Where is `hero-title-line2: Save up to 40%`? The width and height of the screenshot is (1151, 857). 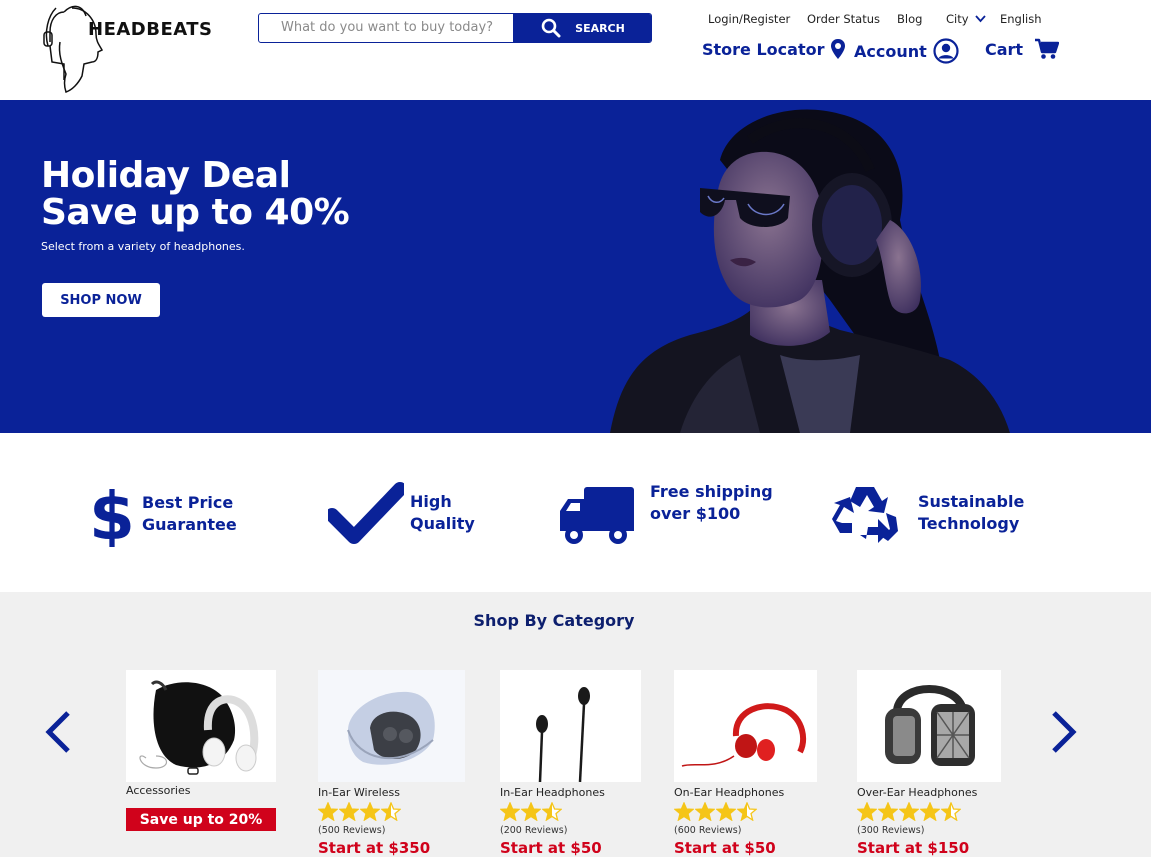
hero-title-line2: Save up to 40% is located at coordinates (195, 212).